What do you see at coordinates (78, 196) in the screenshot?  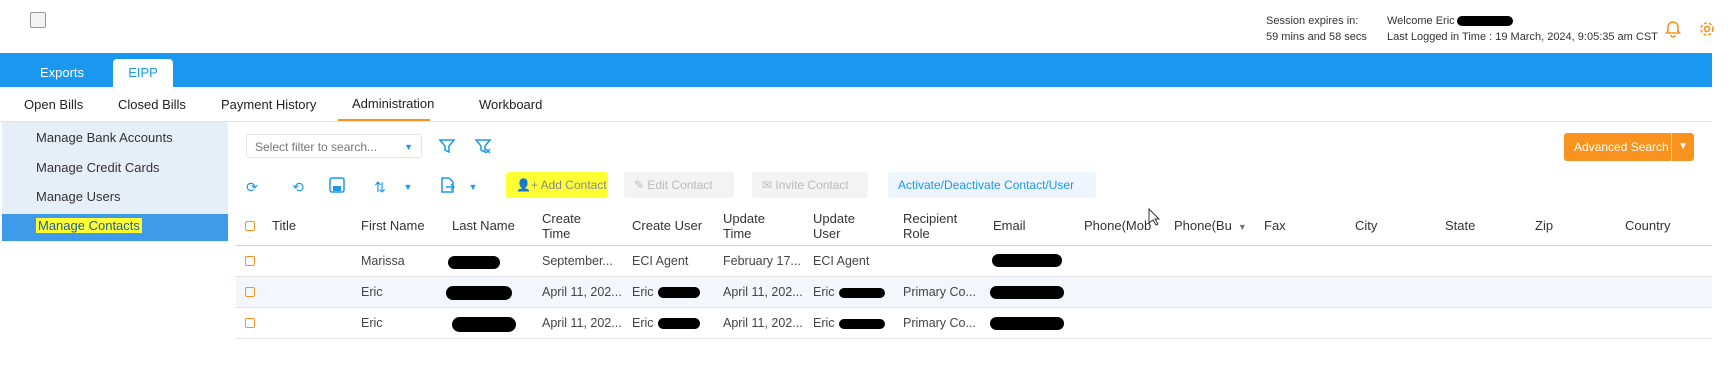 I see `sidebar-item-users: Manage Users` at bounding box center [78, 196].